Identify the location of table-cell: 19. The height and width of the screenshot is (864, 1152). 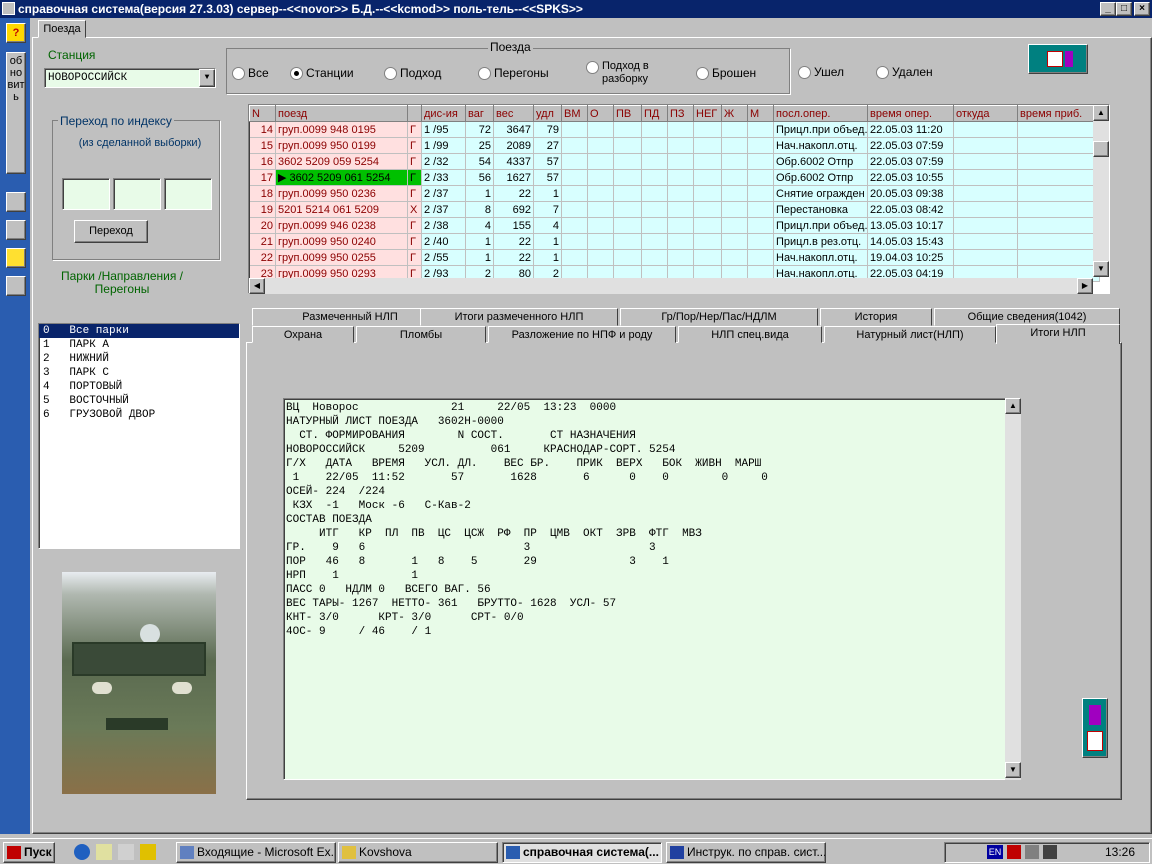
(262, 209).